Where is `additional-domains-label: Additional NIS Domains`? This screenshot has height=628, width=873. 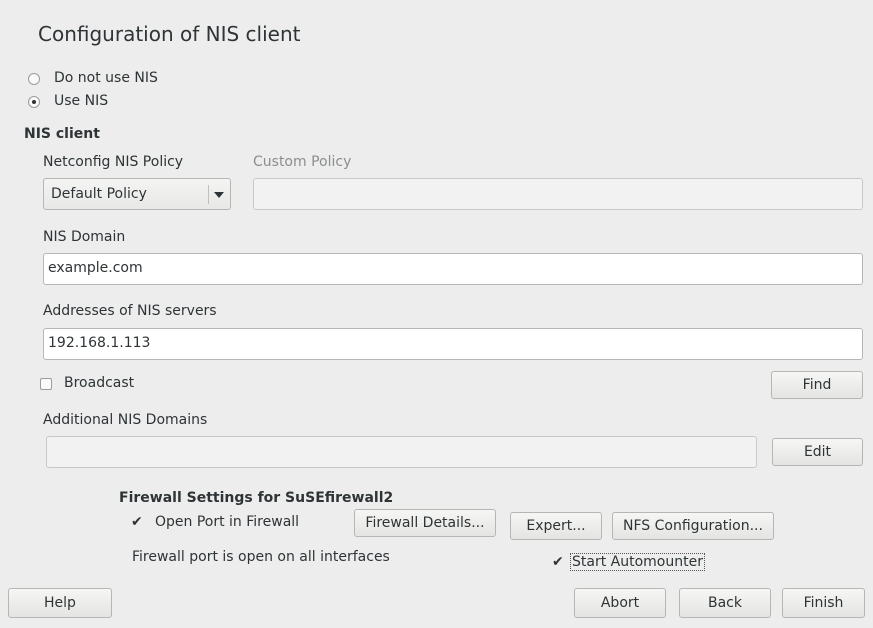
additional-domains-label: Additional NIS Domains is located at coordinates (125, 420).